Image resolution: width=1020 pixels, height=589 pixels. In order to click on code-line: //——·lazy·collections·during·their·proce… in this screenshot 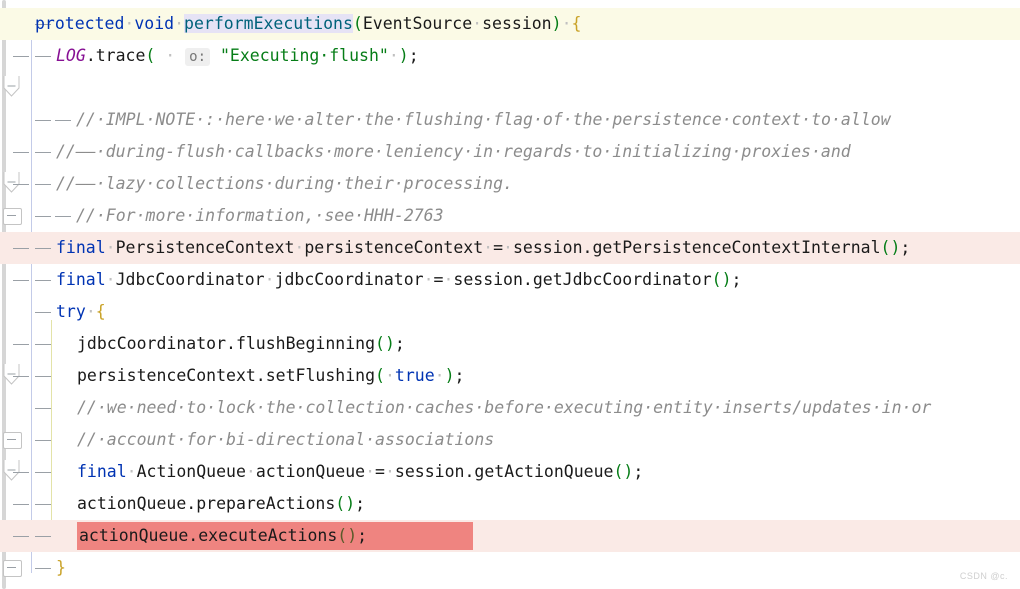, I will do `click(510, 184)`.